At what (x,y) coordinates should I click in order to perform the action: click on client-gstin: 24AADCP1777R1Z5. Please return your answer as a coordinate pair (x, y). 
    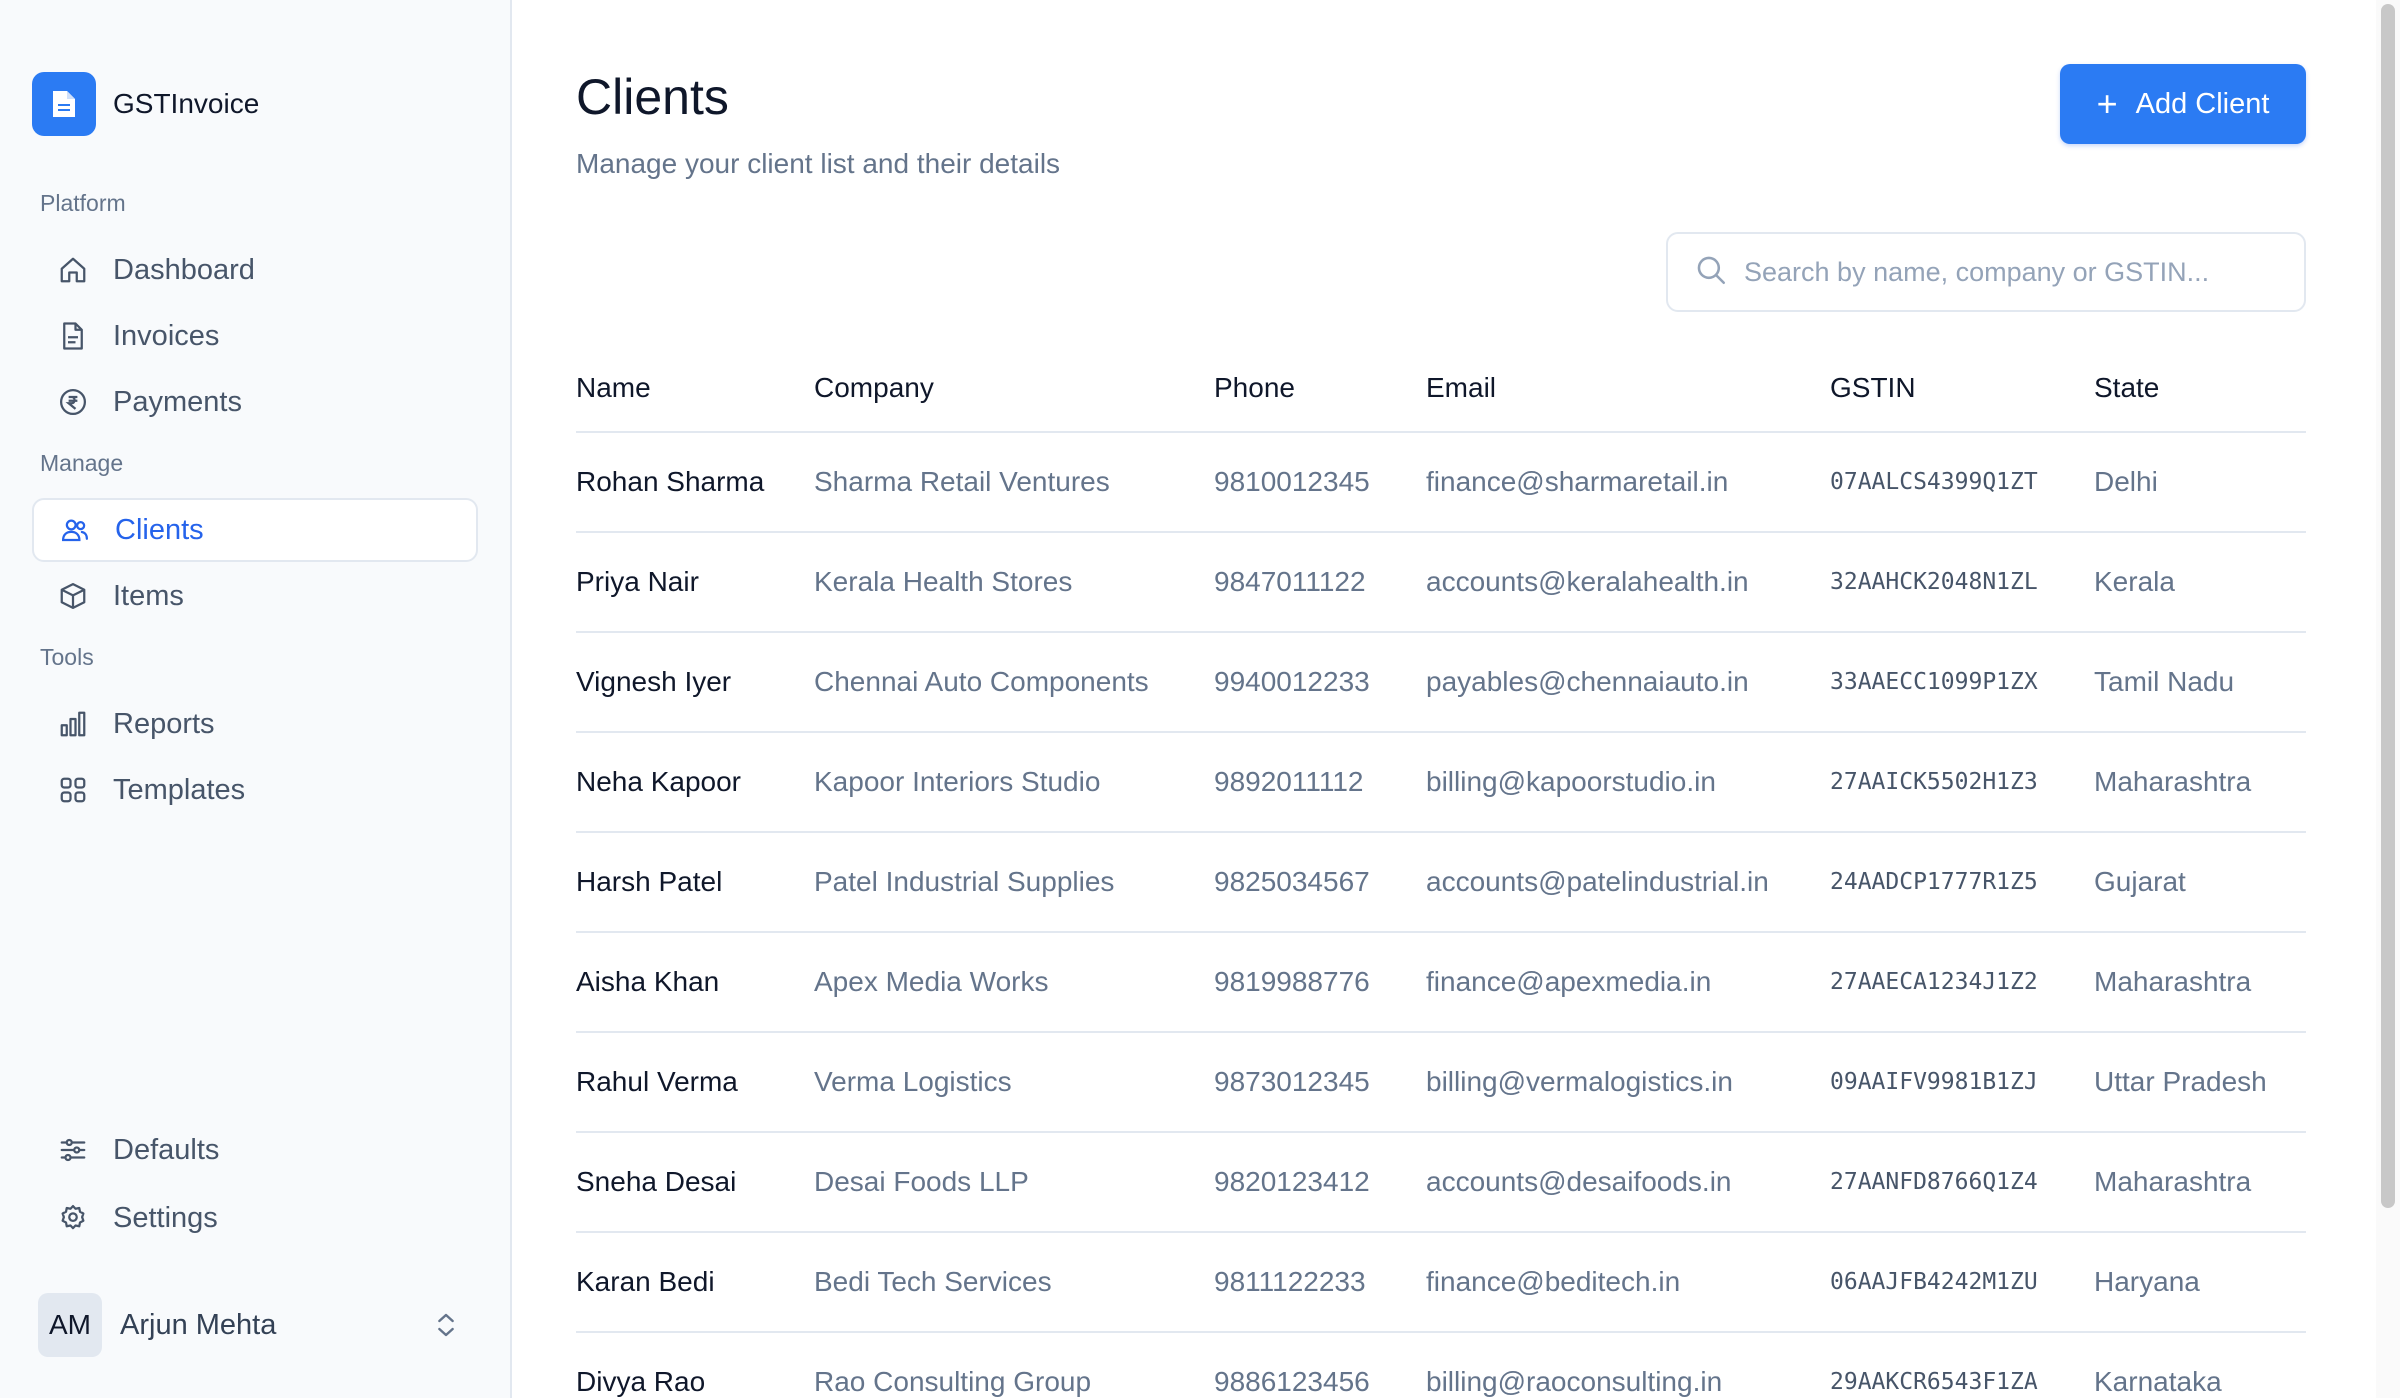
    Looking at the image, I should click on (1962, 882).